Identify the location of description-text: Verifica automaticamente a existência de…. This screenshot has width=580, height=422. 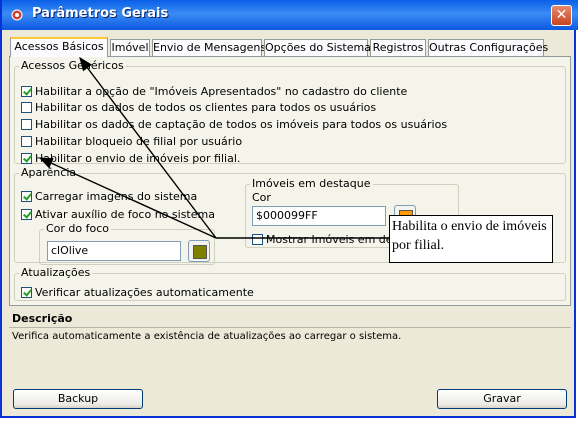
(207, 336).